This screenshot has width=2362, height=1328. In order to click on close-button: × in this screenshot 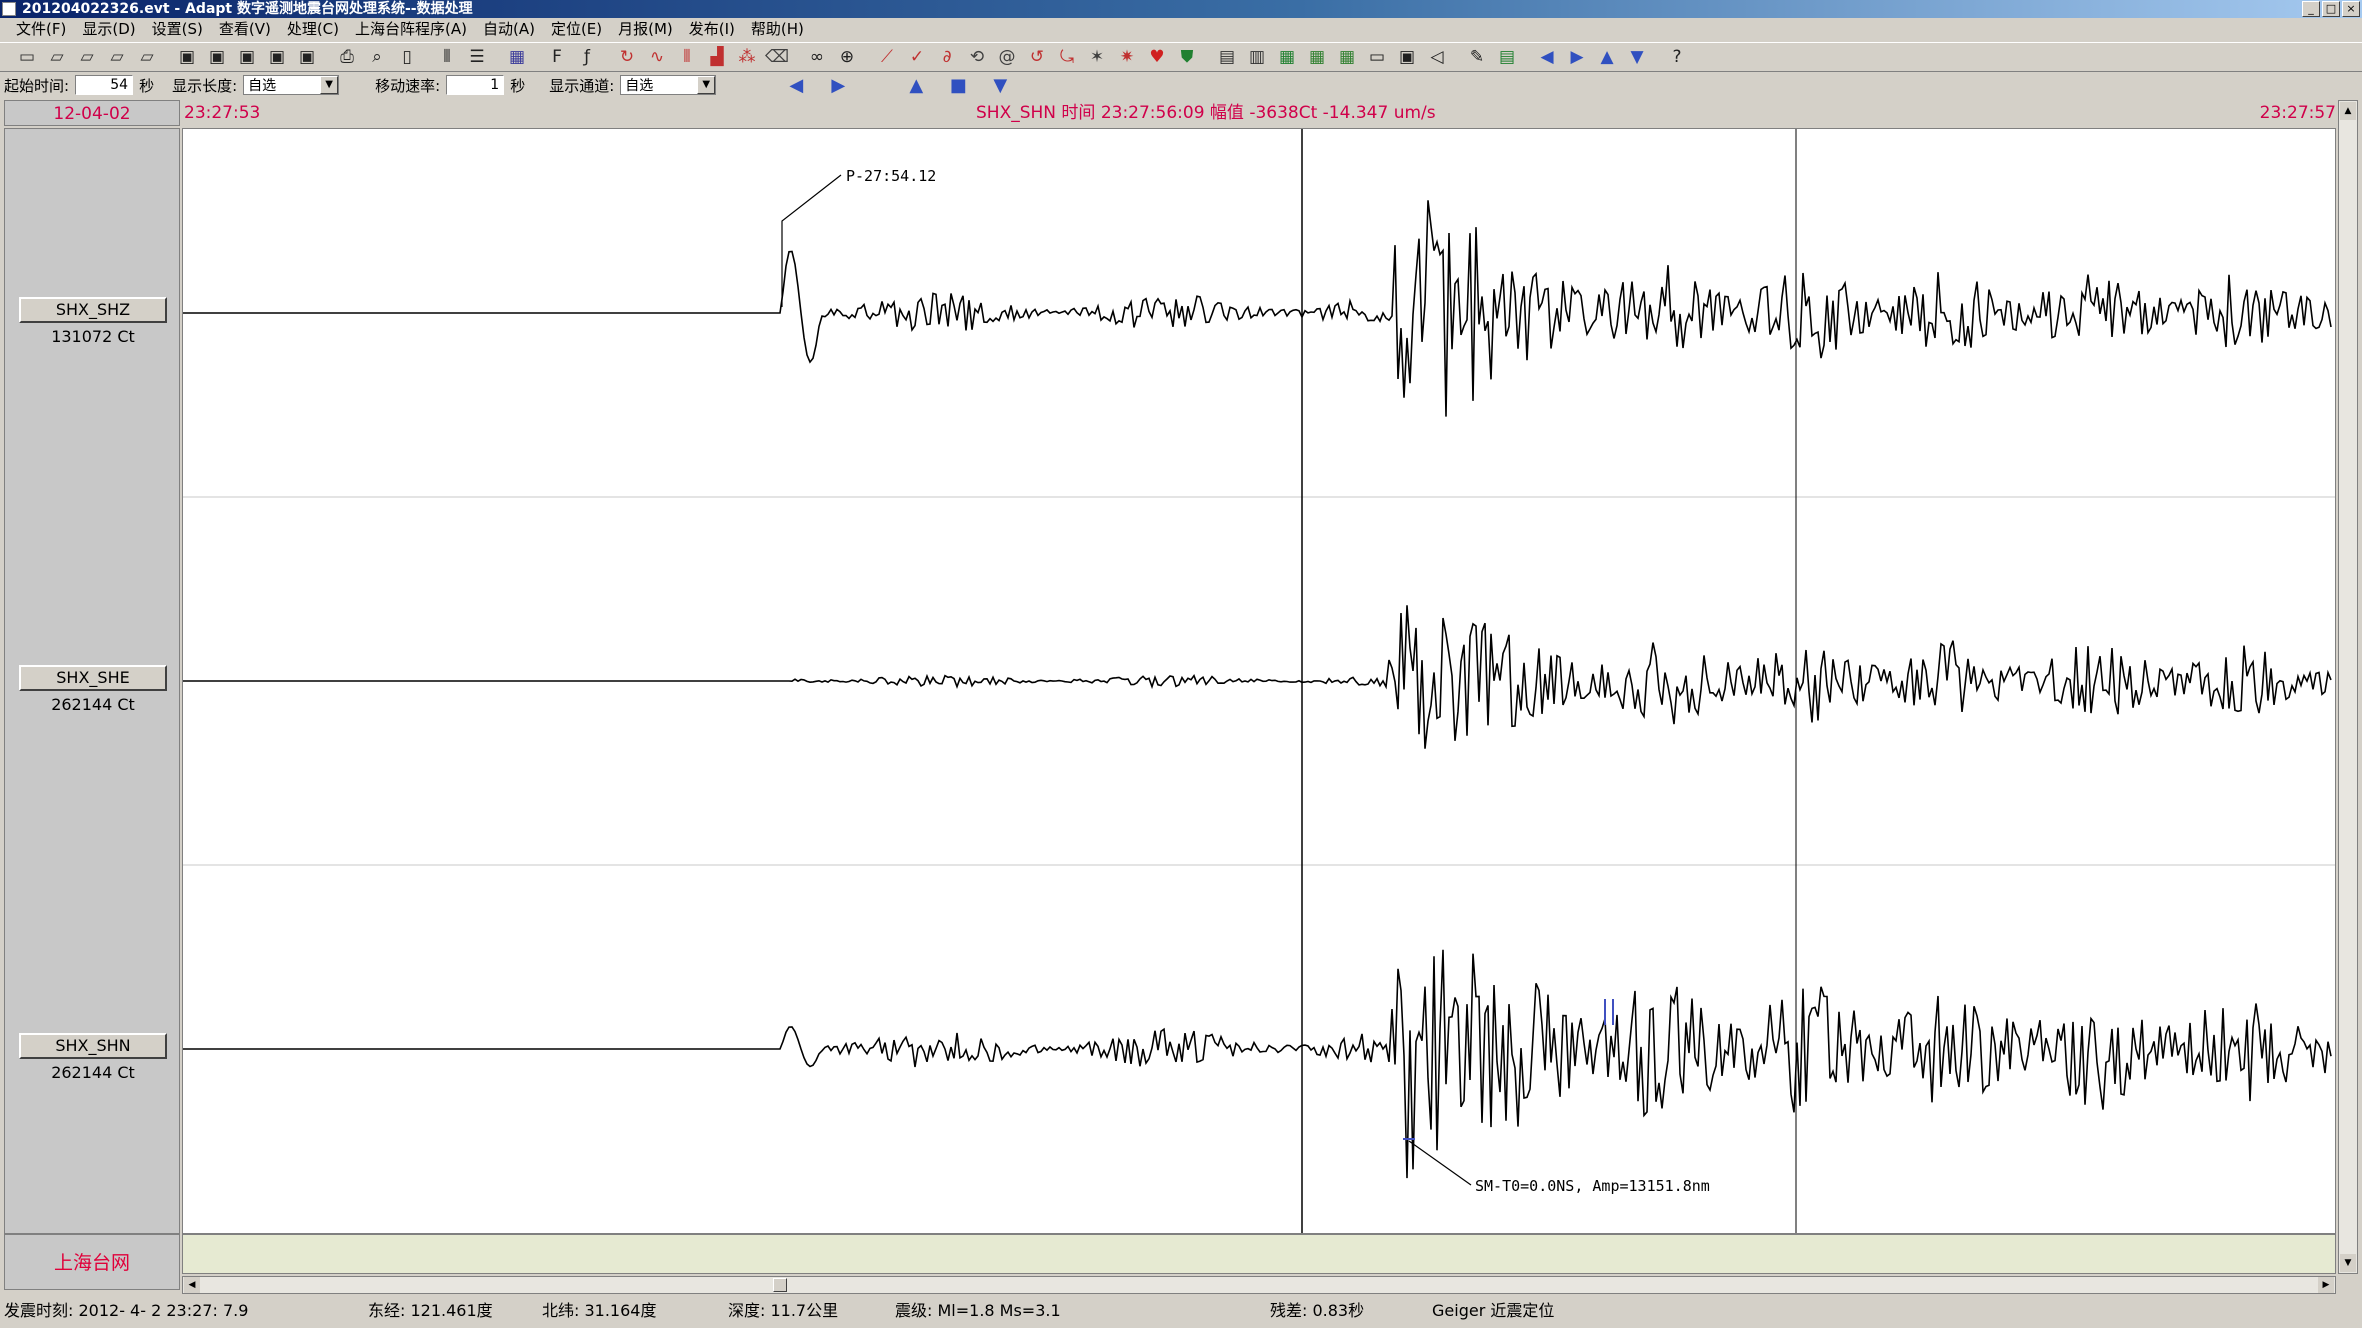, I will do `click(2351, 9)`.